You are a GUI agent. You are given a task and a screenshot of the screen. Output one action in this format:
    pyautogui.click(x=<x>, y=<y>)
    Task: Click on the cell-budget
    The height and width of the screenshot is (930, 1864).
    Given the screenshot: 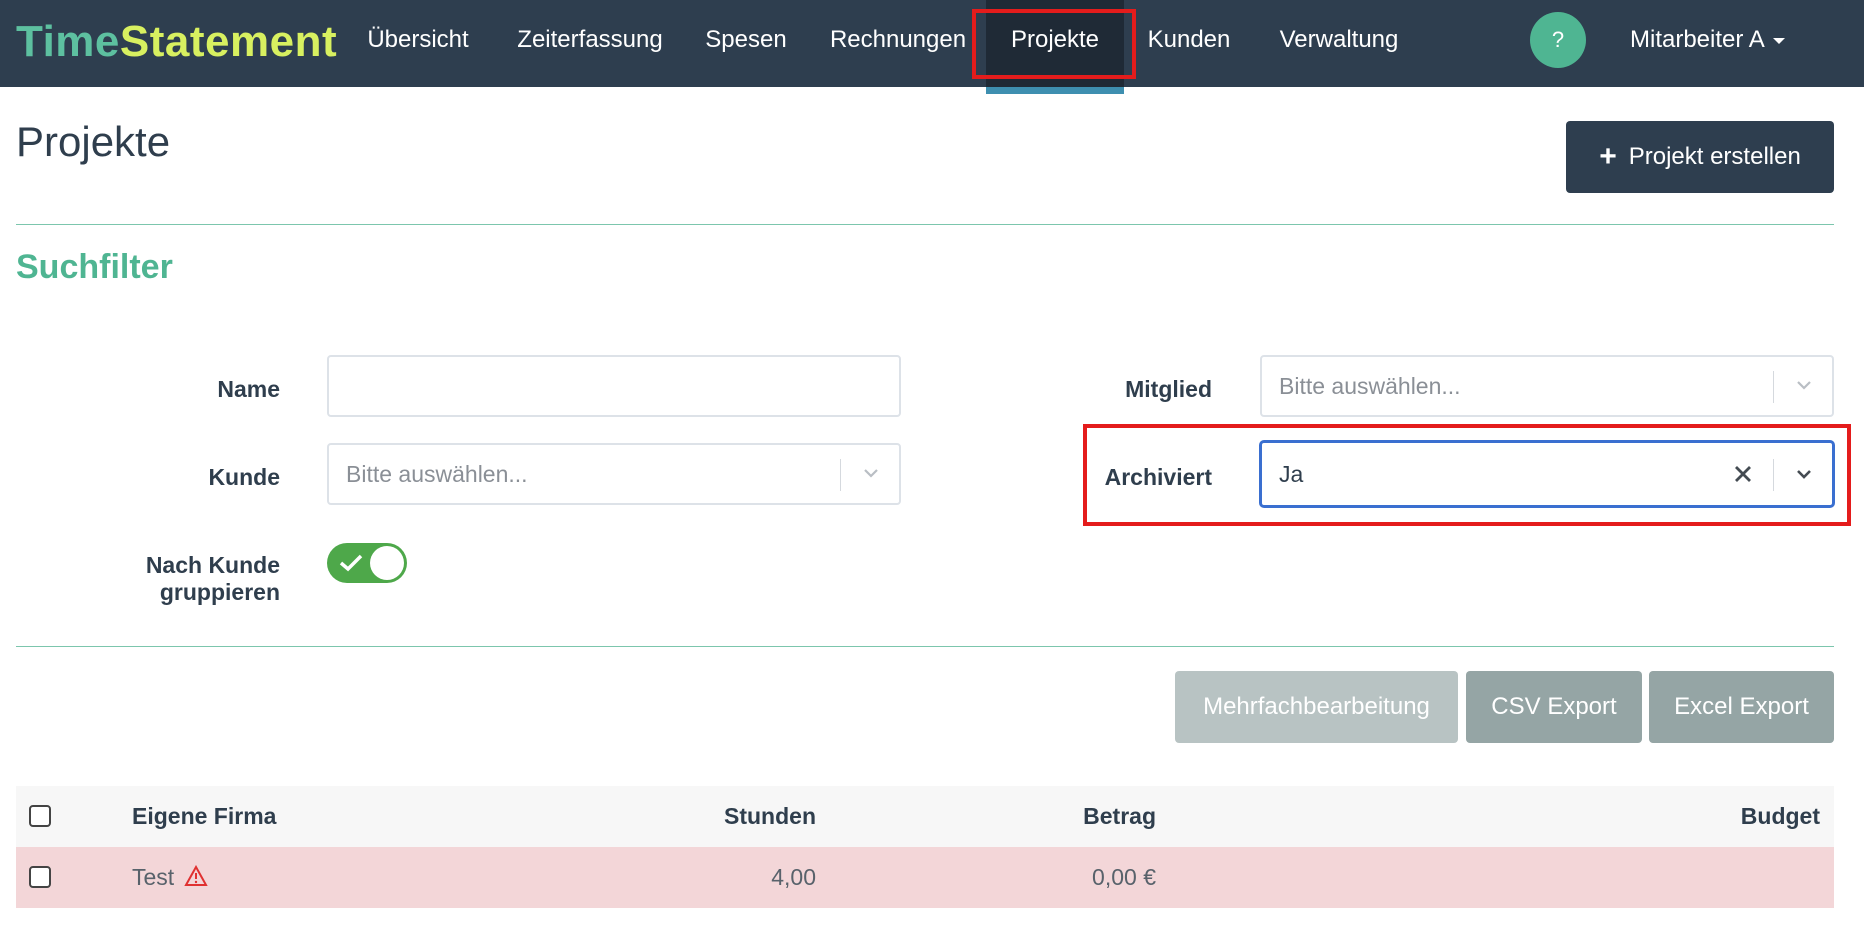 What is the action you would take?
    pyautogui.click(x=1718, y=877)
    